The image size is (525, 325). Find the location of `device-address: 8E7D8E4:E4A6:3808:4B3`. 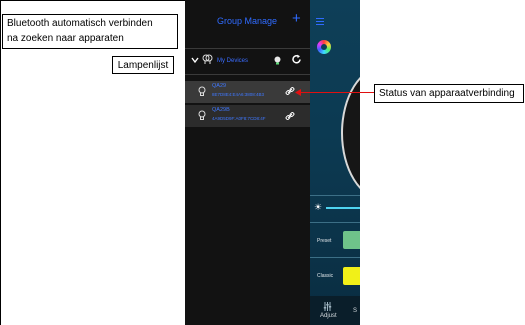

device-address: 8E7D8E4:E4A6:3808:4B3 is located at coordinates (238, 94).